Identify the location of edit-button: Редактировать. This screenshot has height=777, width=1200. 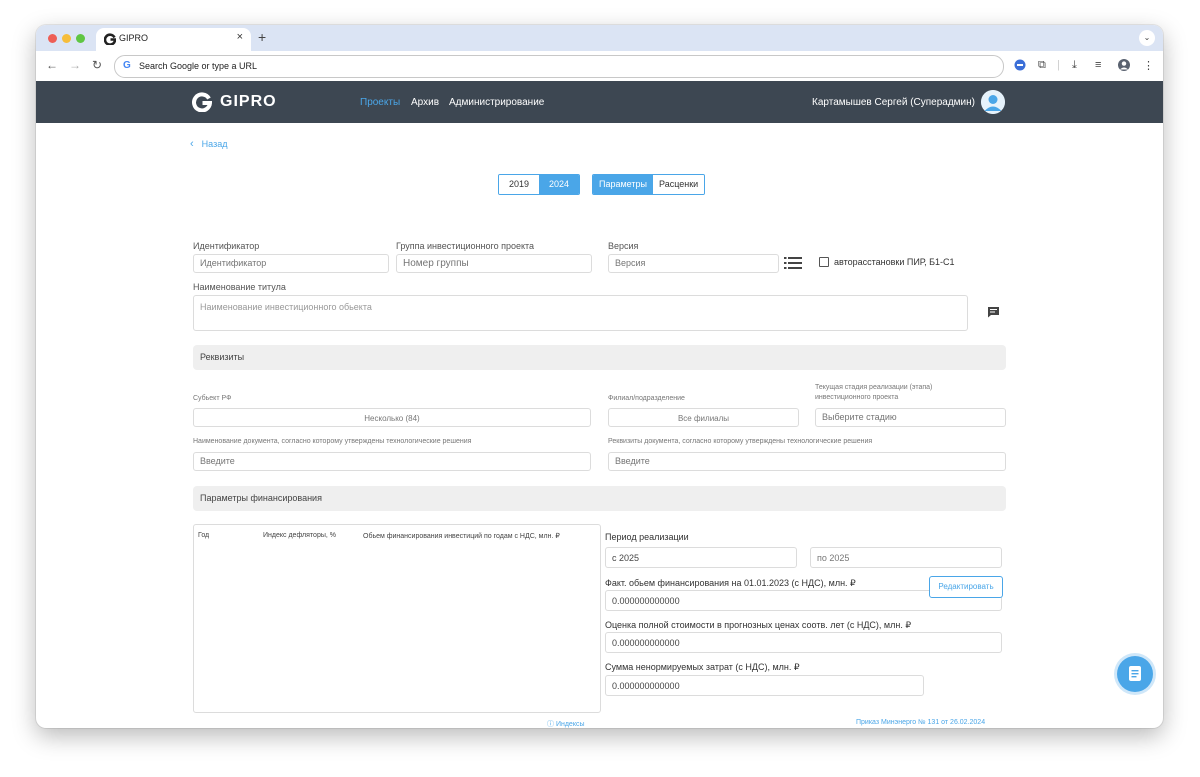
(966, 587).